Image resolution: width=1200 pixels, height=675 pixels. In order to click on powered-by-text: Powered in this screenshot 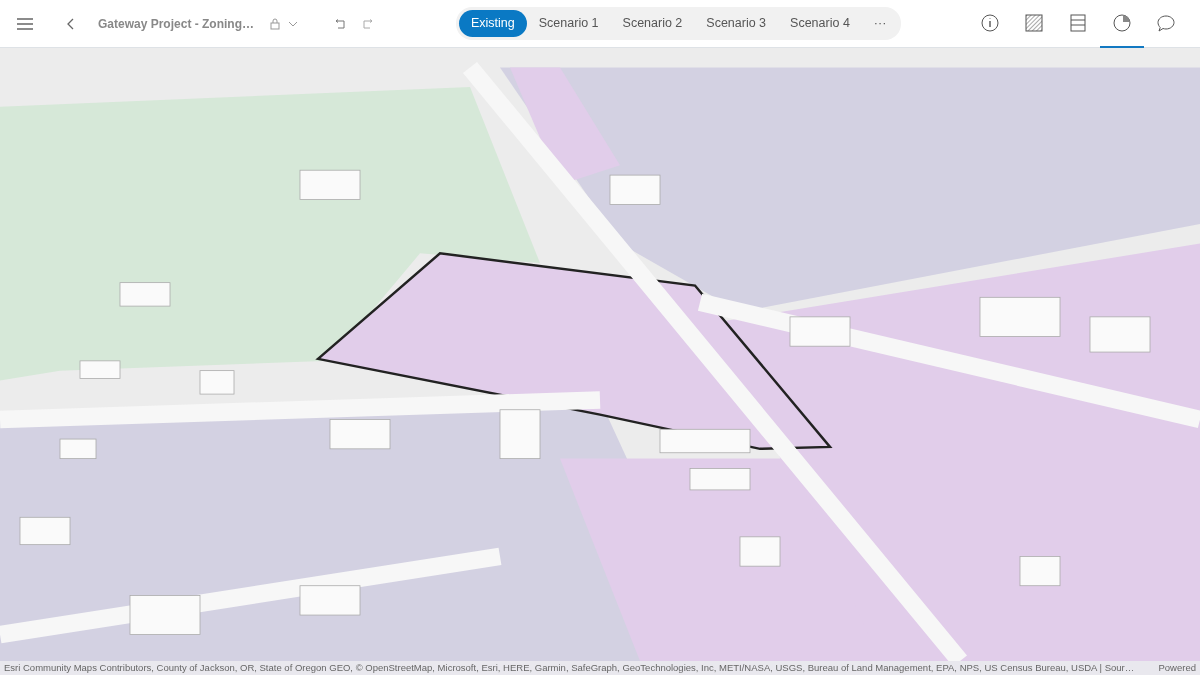, I will do `click(1177, 668)`.